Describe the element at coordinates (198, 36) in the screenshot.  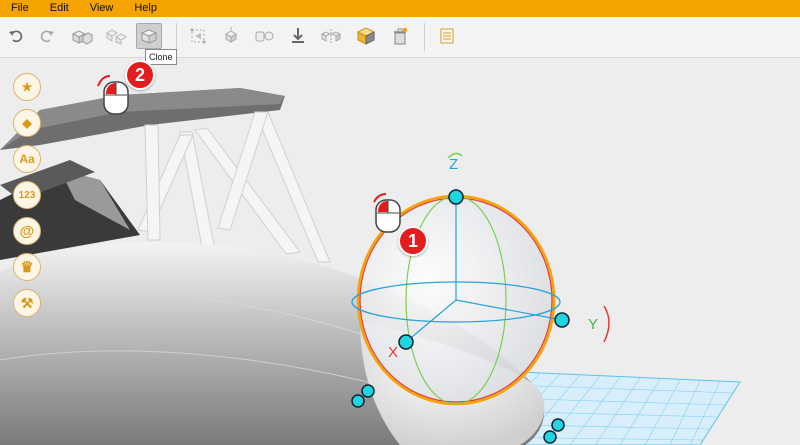
I see `align-icon` at that location.